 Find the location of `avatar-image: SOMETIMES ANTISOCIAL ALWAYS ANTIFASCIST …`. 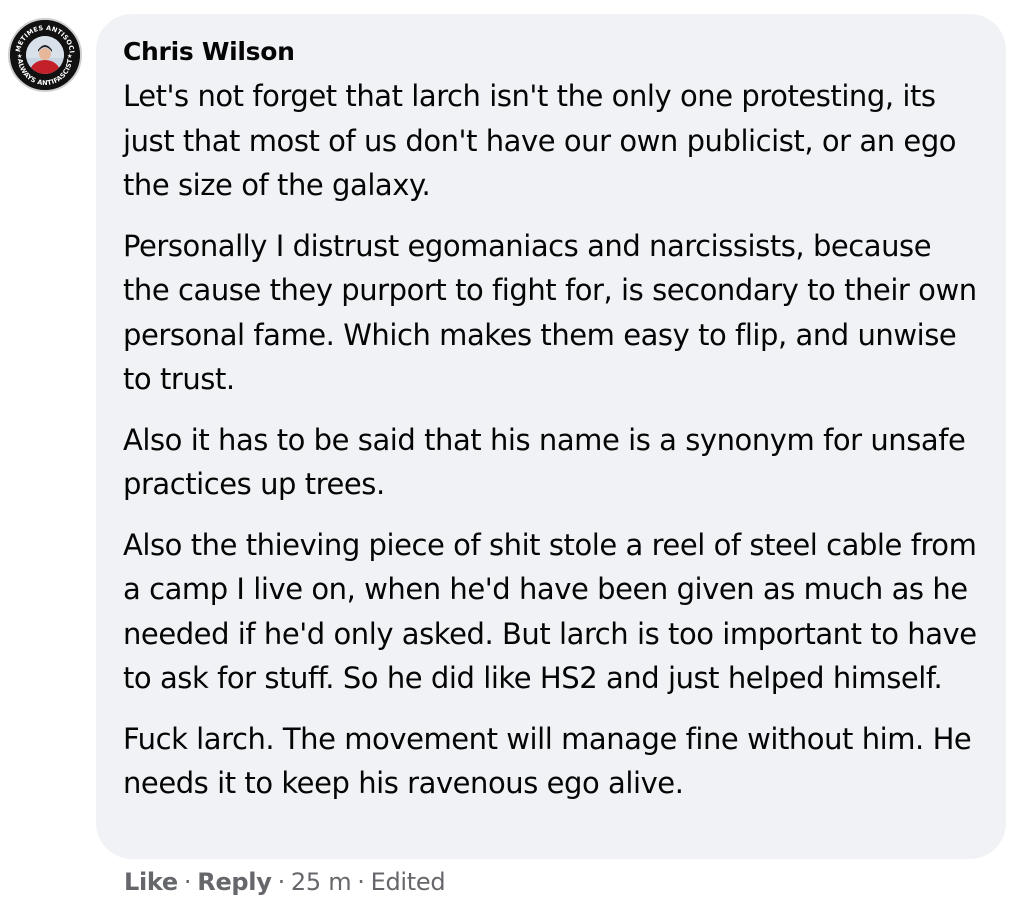

avatar-image: SOMETIMES ANTISOCIAL ALWAYS ANTIFASCIST … is located at coordinates (45, 55).